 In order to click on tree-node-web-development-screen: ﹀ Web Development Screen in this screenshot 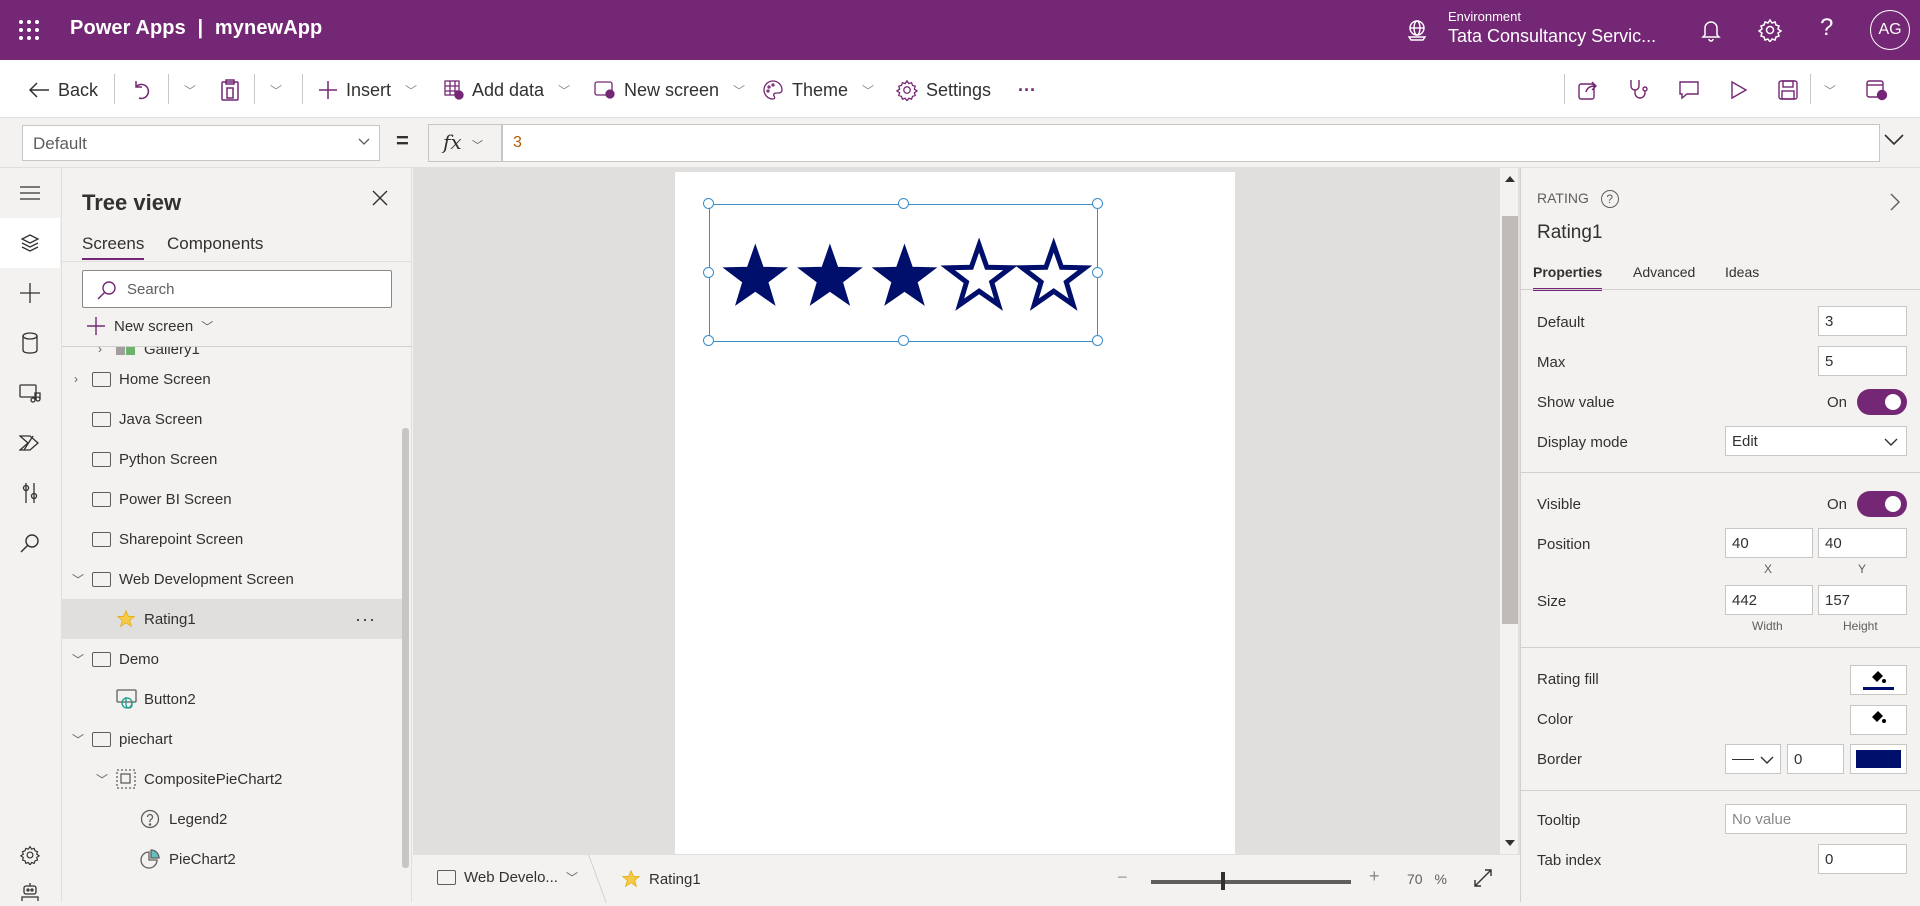, I will do `click(232, 579)`.